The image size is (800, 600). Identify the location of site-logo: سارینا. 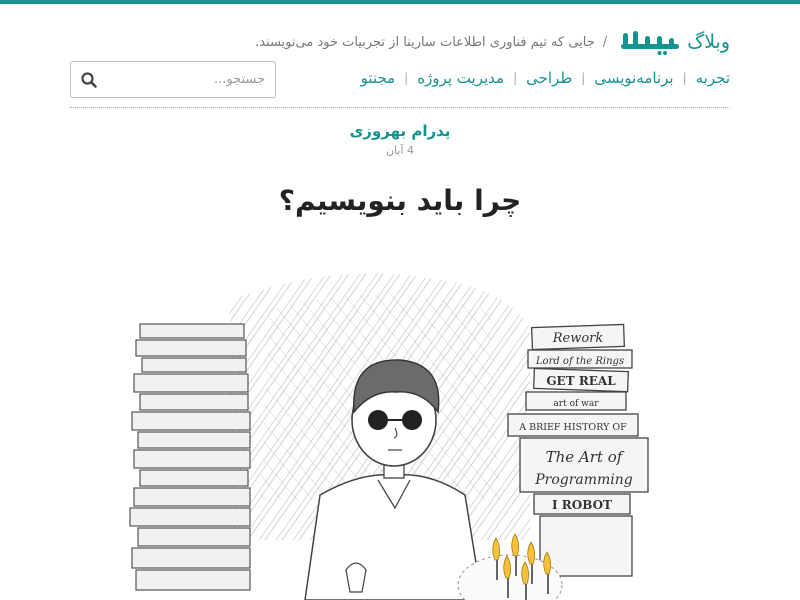
(650, 42).